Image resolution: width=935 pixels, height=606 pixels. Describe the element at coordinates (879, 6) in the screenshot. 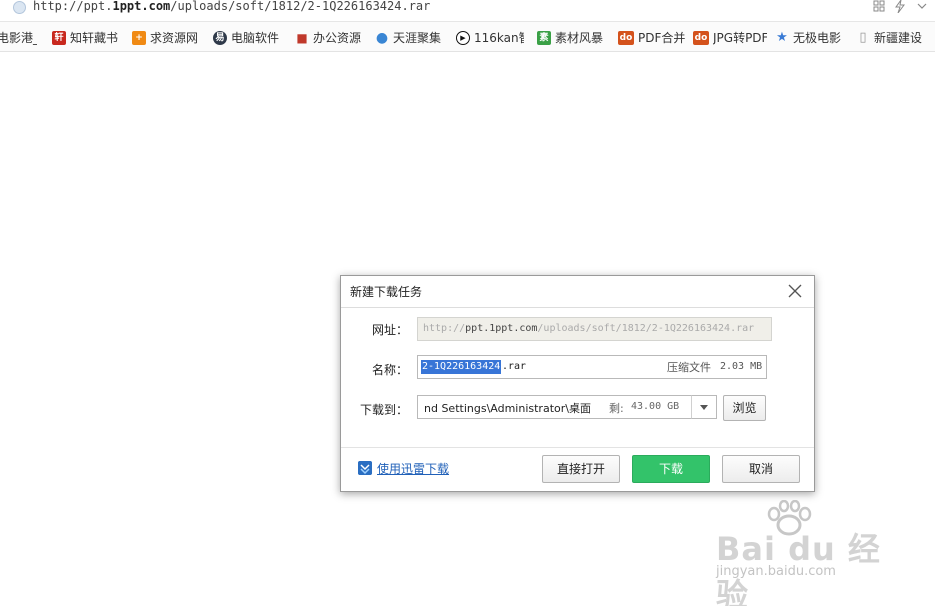

I see `grid-icon` at that location.